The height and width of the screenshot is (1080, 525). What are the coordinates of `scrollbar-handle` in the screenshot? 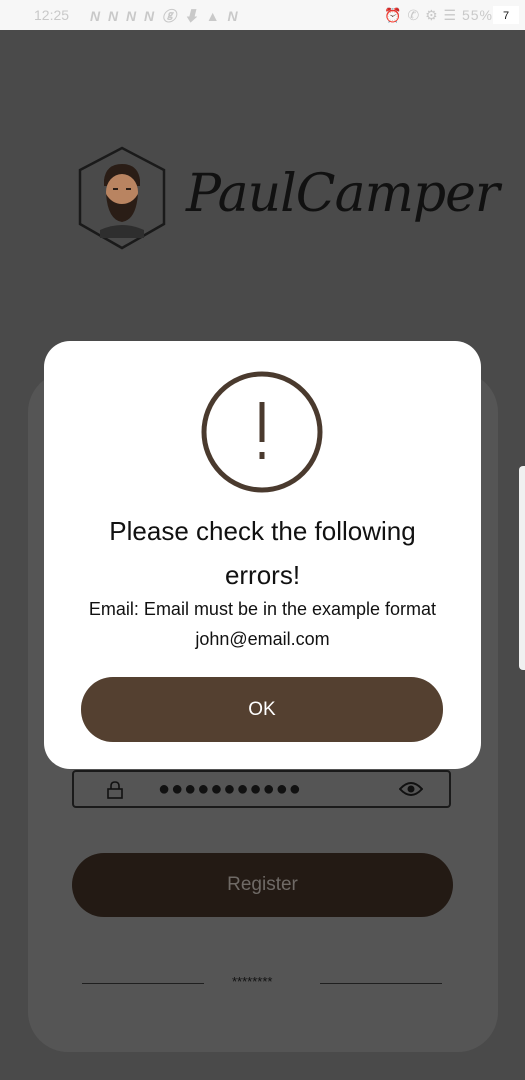 It's located at (522, 568).